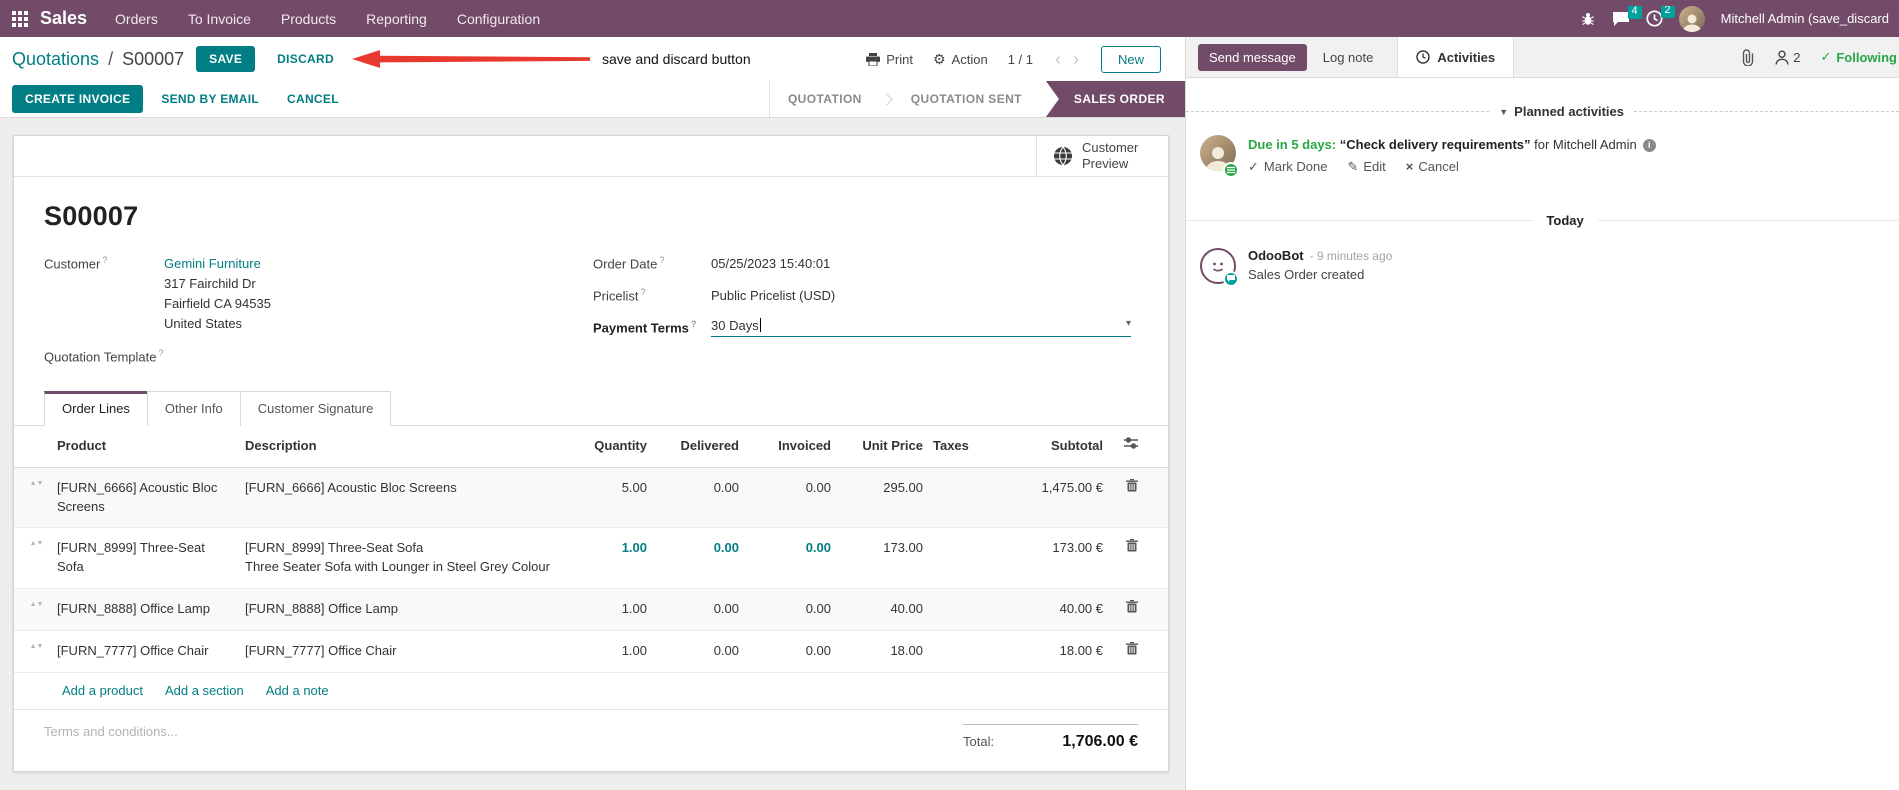 The height and width of the screenshot is (790, 1899). Describe the element at coordinates (210, 99) in the screenshot. I see `send-by-email-button: SEND BY EMAIL` at that location.